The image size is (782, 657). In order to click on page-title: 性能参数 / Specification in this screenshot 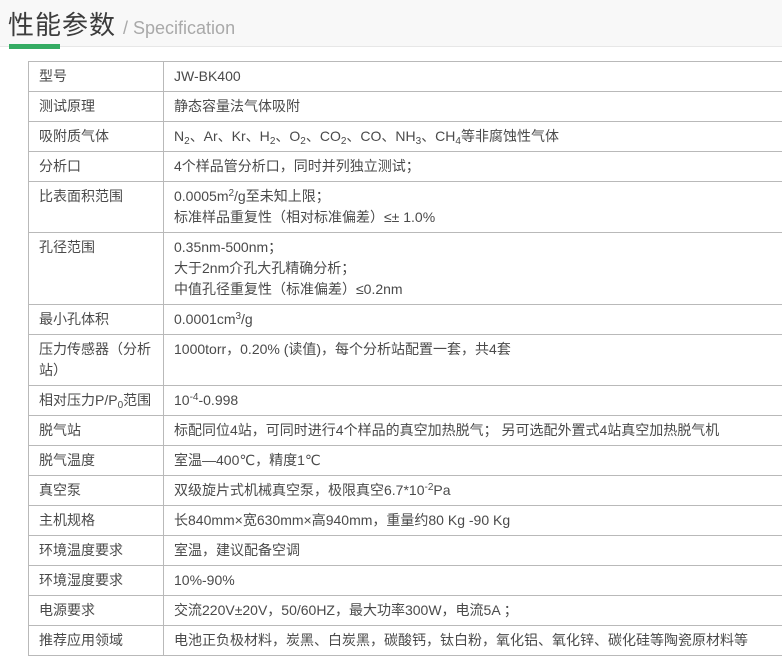, I will do `click(121, 23)`.